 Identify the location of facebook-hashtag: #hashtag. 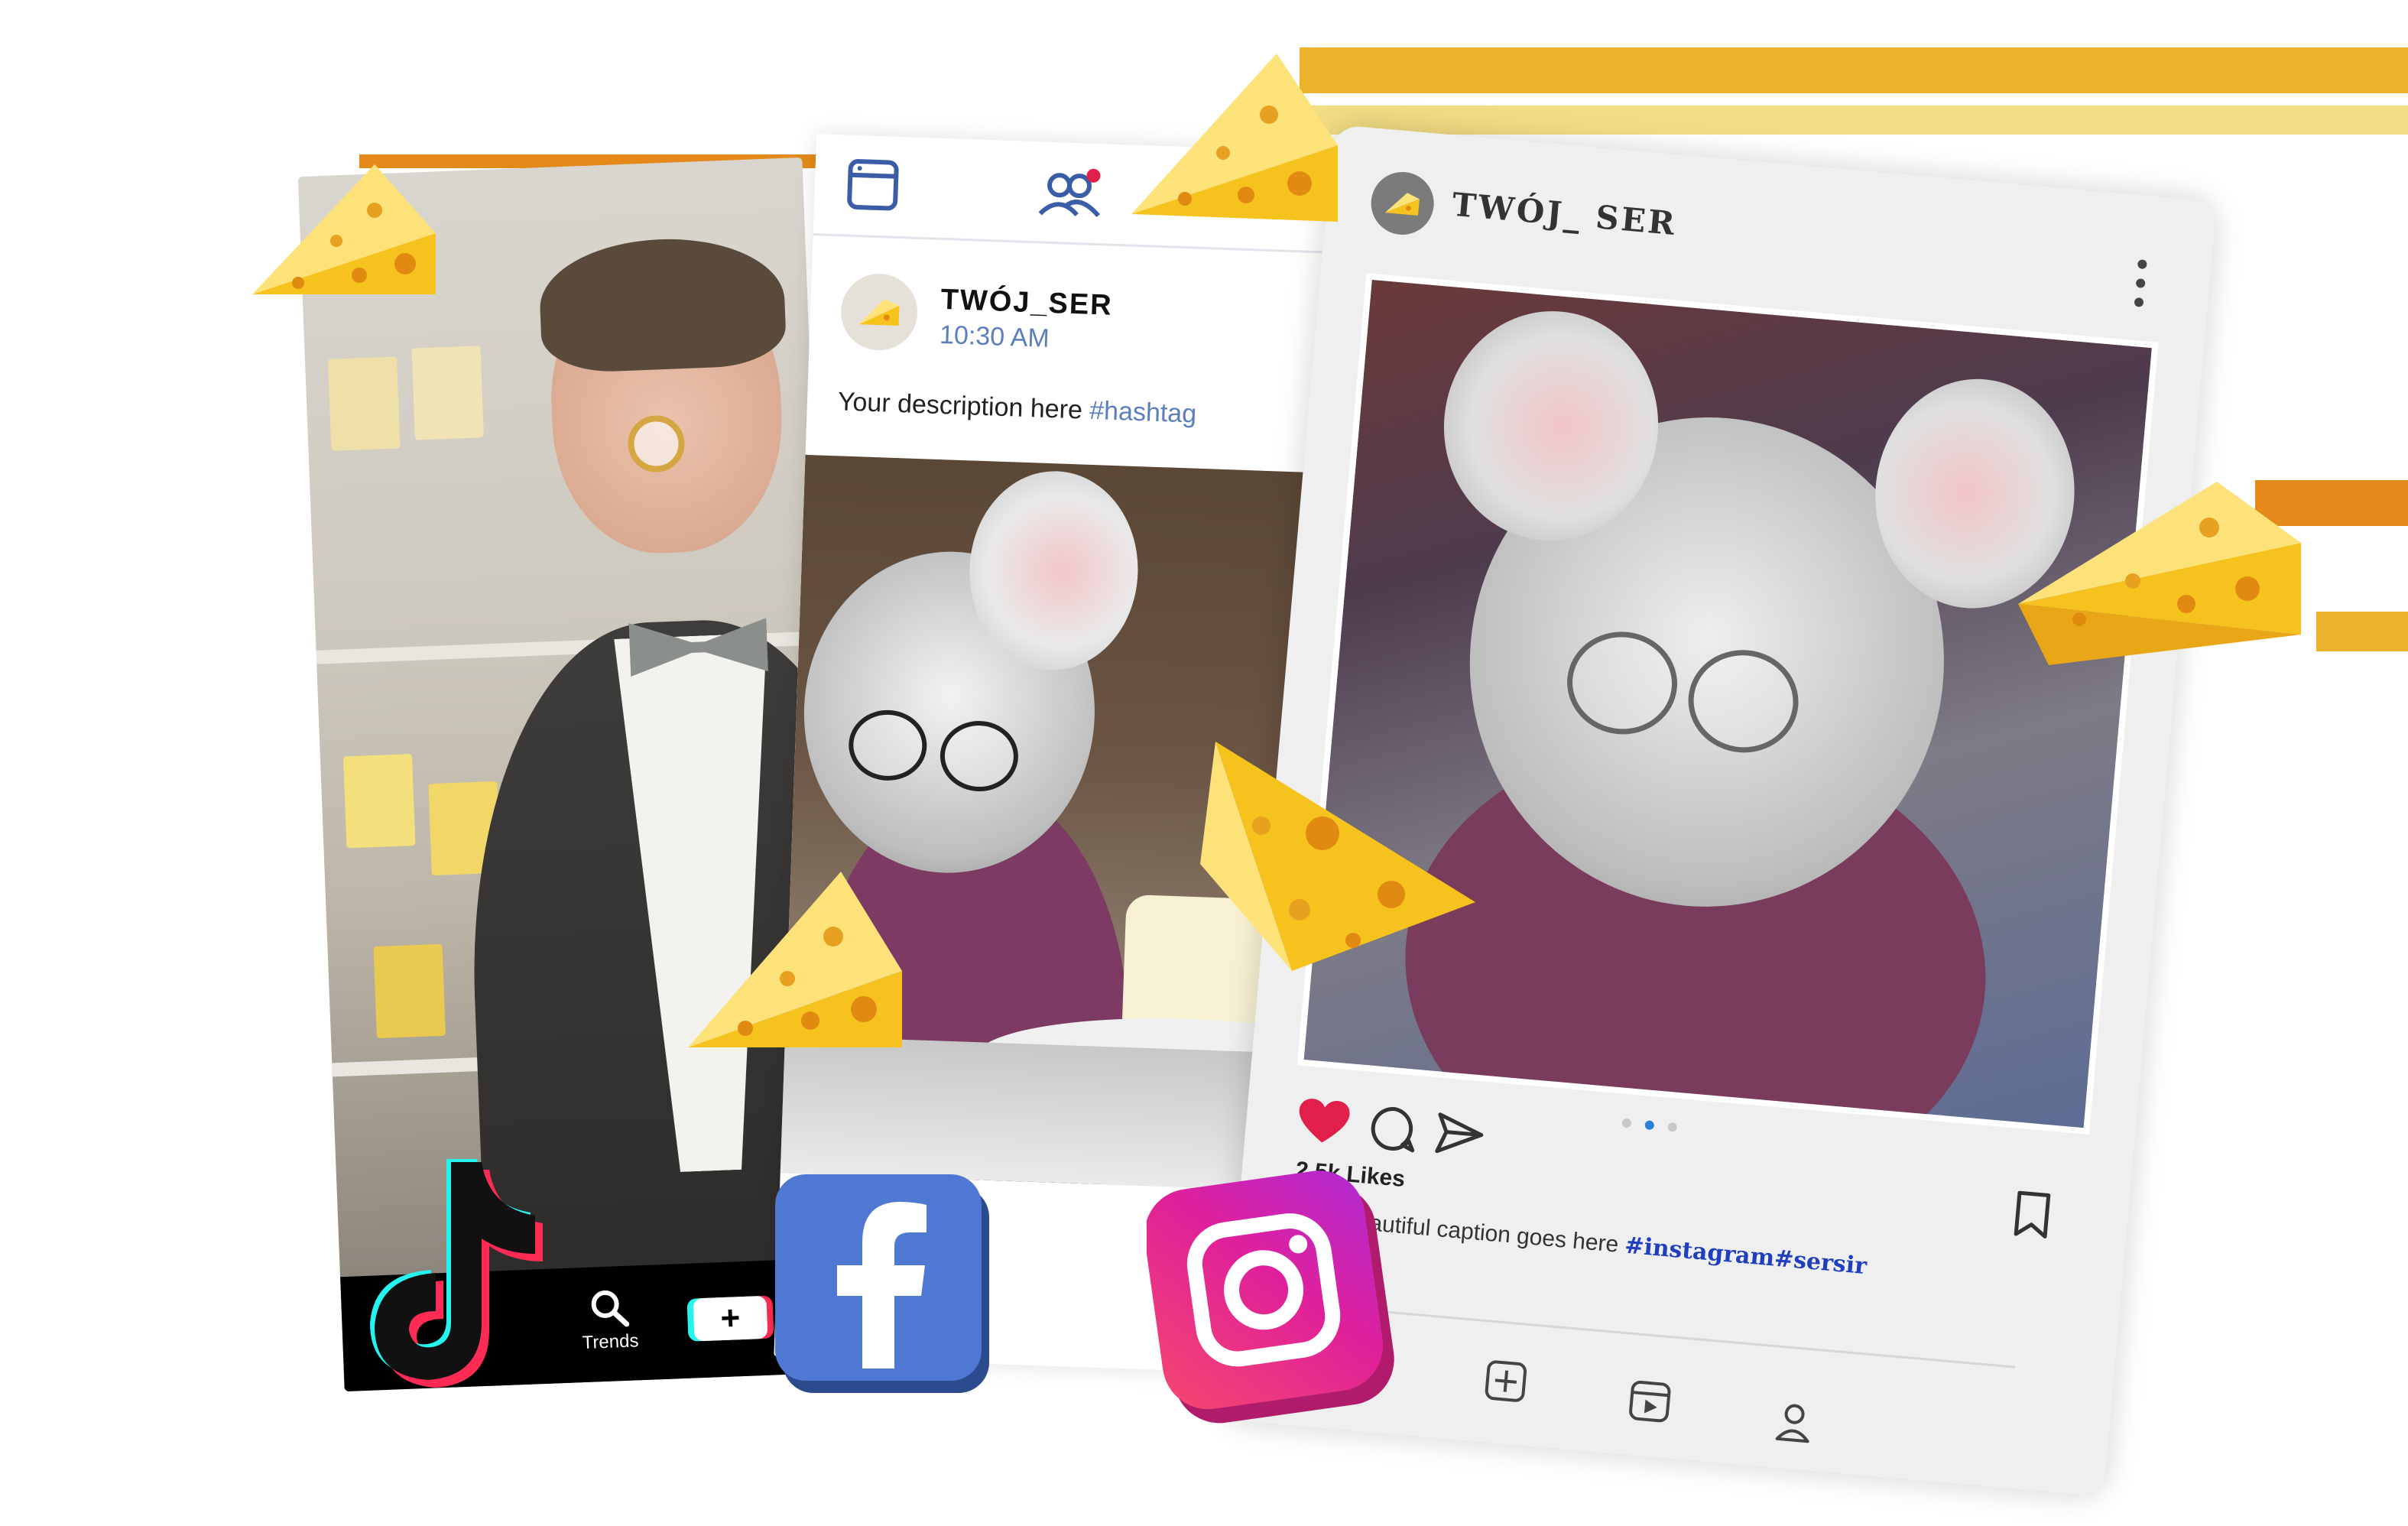
(1143, 412).